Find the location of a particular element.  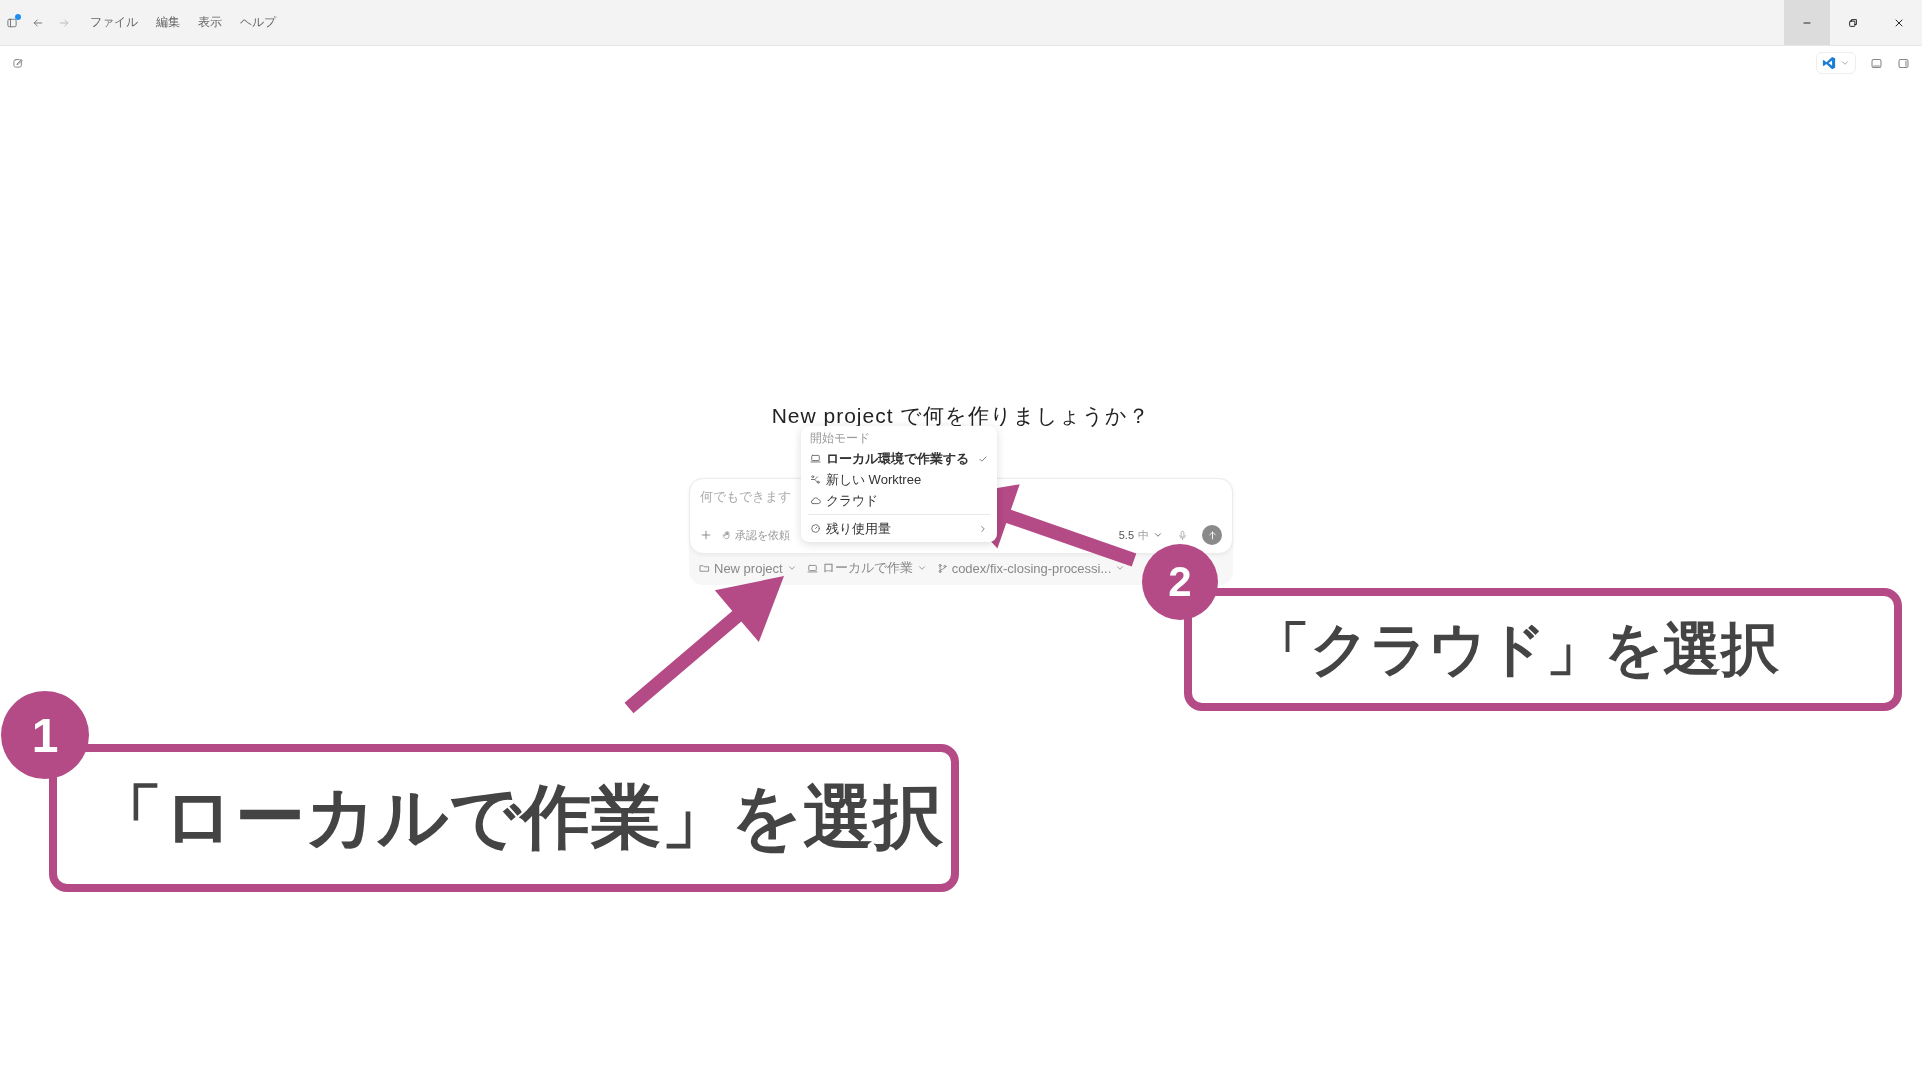

restore-icon is located at coordinates (1853, 22).